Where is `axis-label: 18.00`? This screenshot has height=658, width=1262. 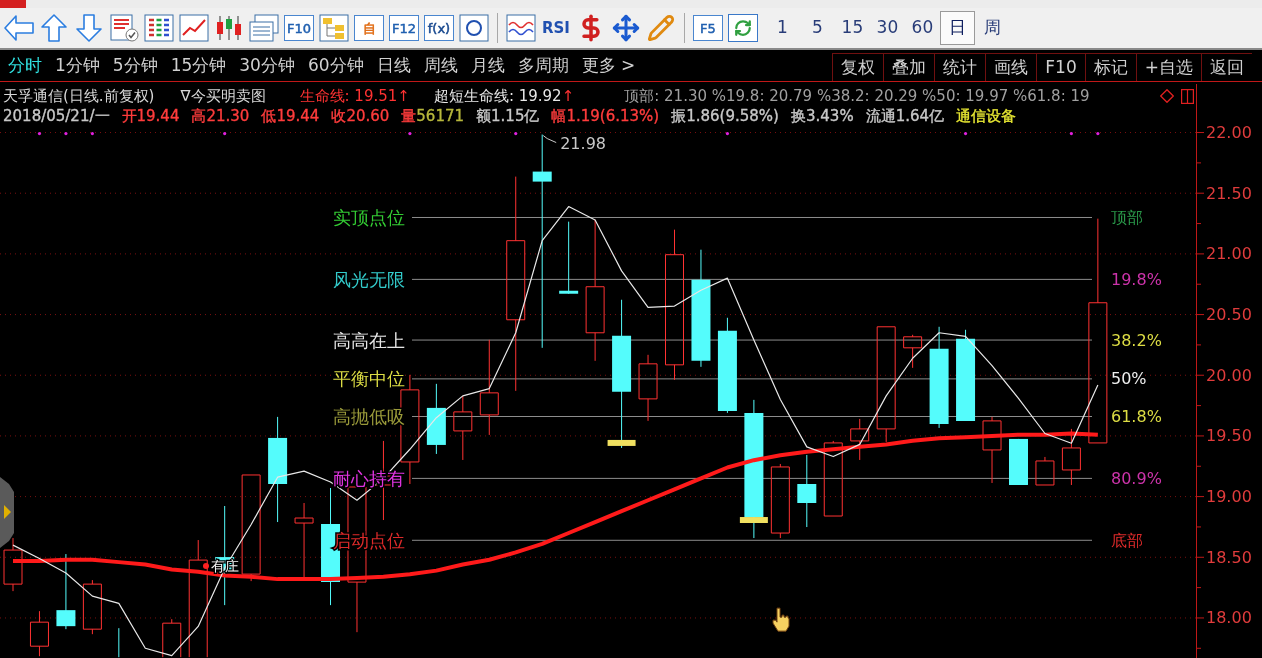 axis-label: 18.00 is located at coordinates (1229, 618).